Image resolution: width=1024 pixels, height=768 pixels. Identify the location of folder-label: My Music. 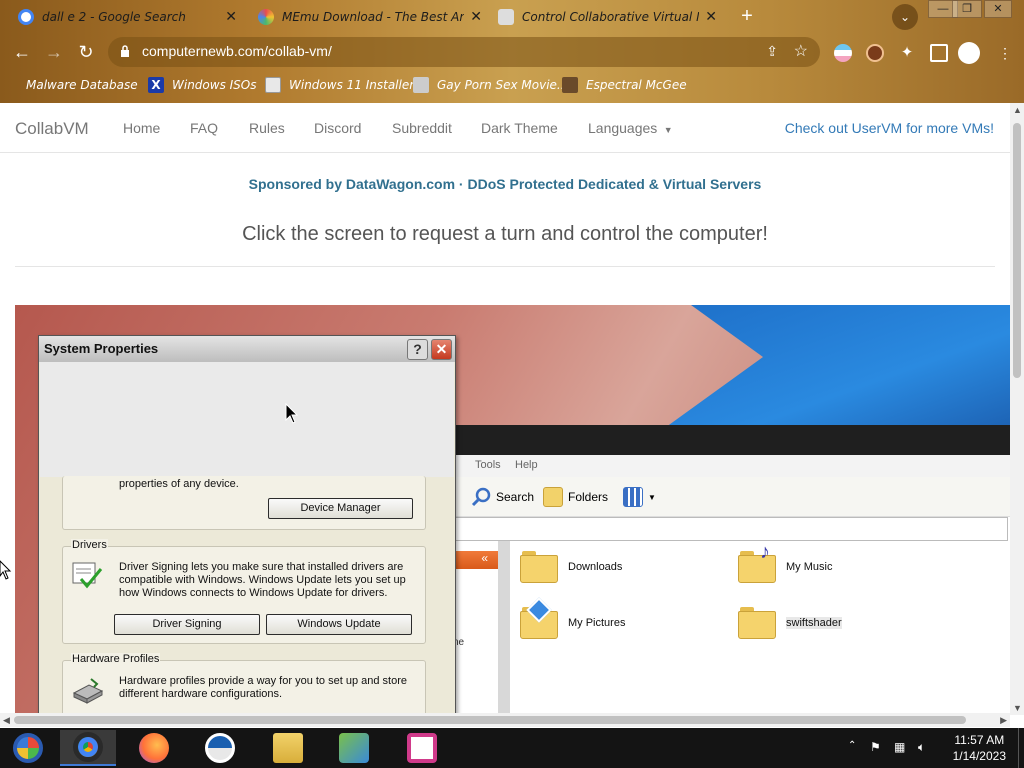
(809, 567).